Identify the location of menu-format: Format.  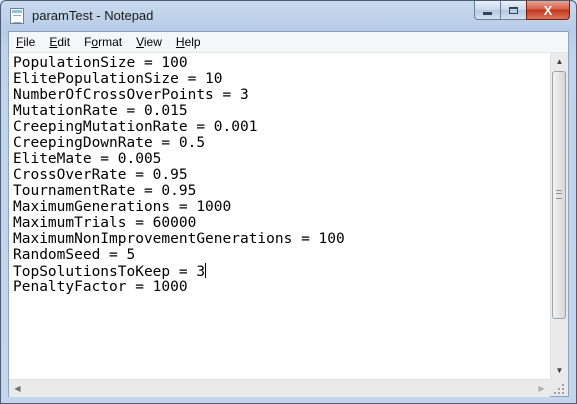
(103, 42).